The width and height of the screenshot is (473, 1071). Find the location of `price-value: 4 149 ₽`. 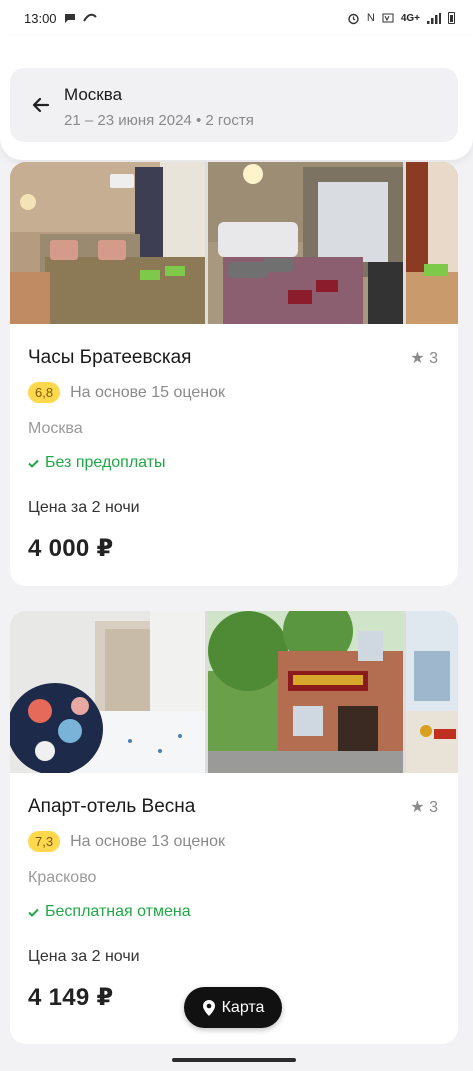

price-value: 4 149 ₽ is located at coordinates (71, 997).